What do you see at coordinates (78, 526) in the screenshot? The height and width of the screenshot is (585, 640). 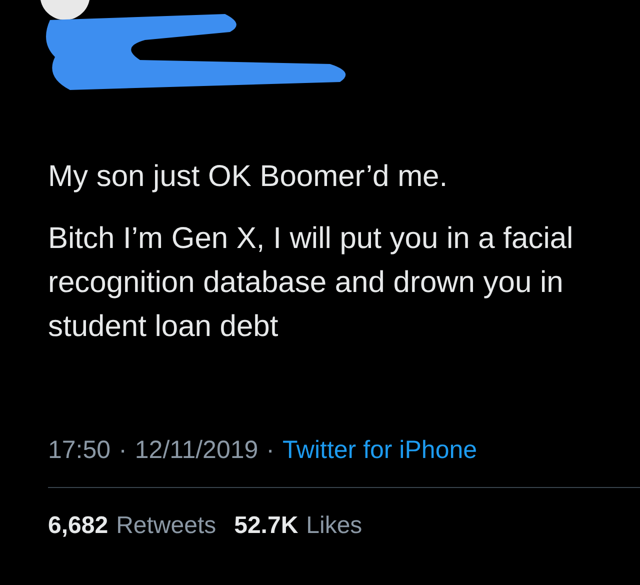 I see `stat-count: 6,682` at bounding box center [78, 526].